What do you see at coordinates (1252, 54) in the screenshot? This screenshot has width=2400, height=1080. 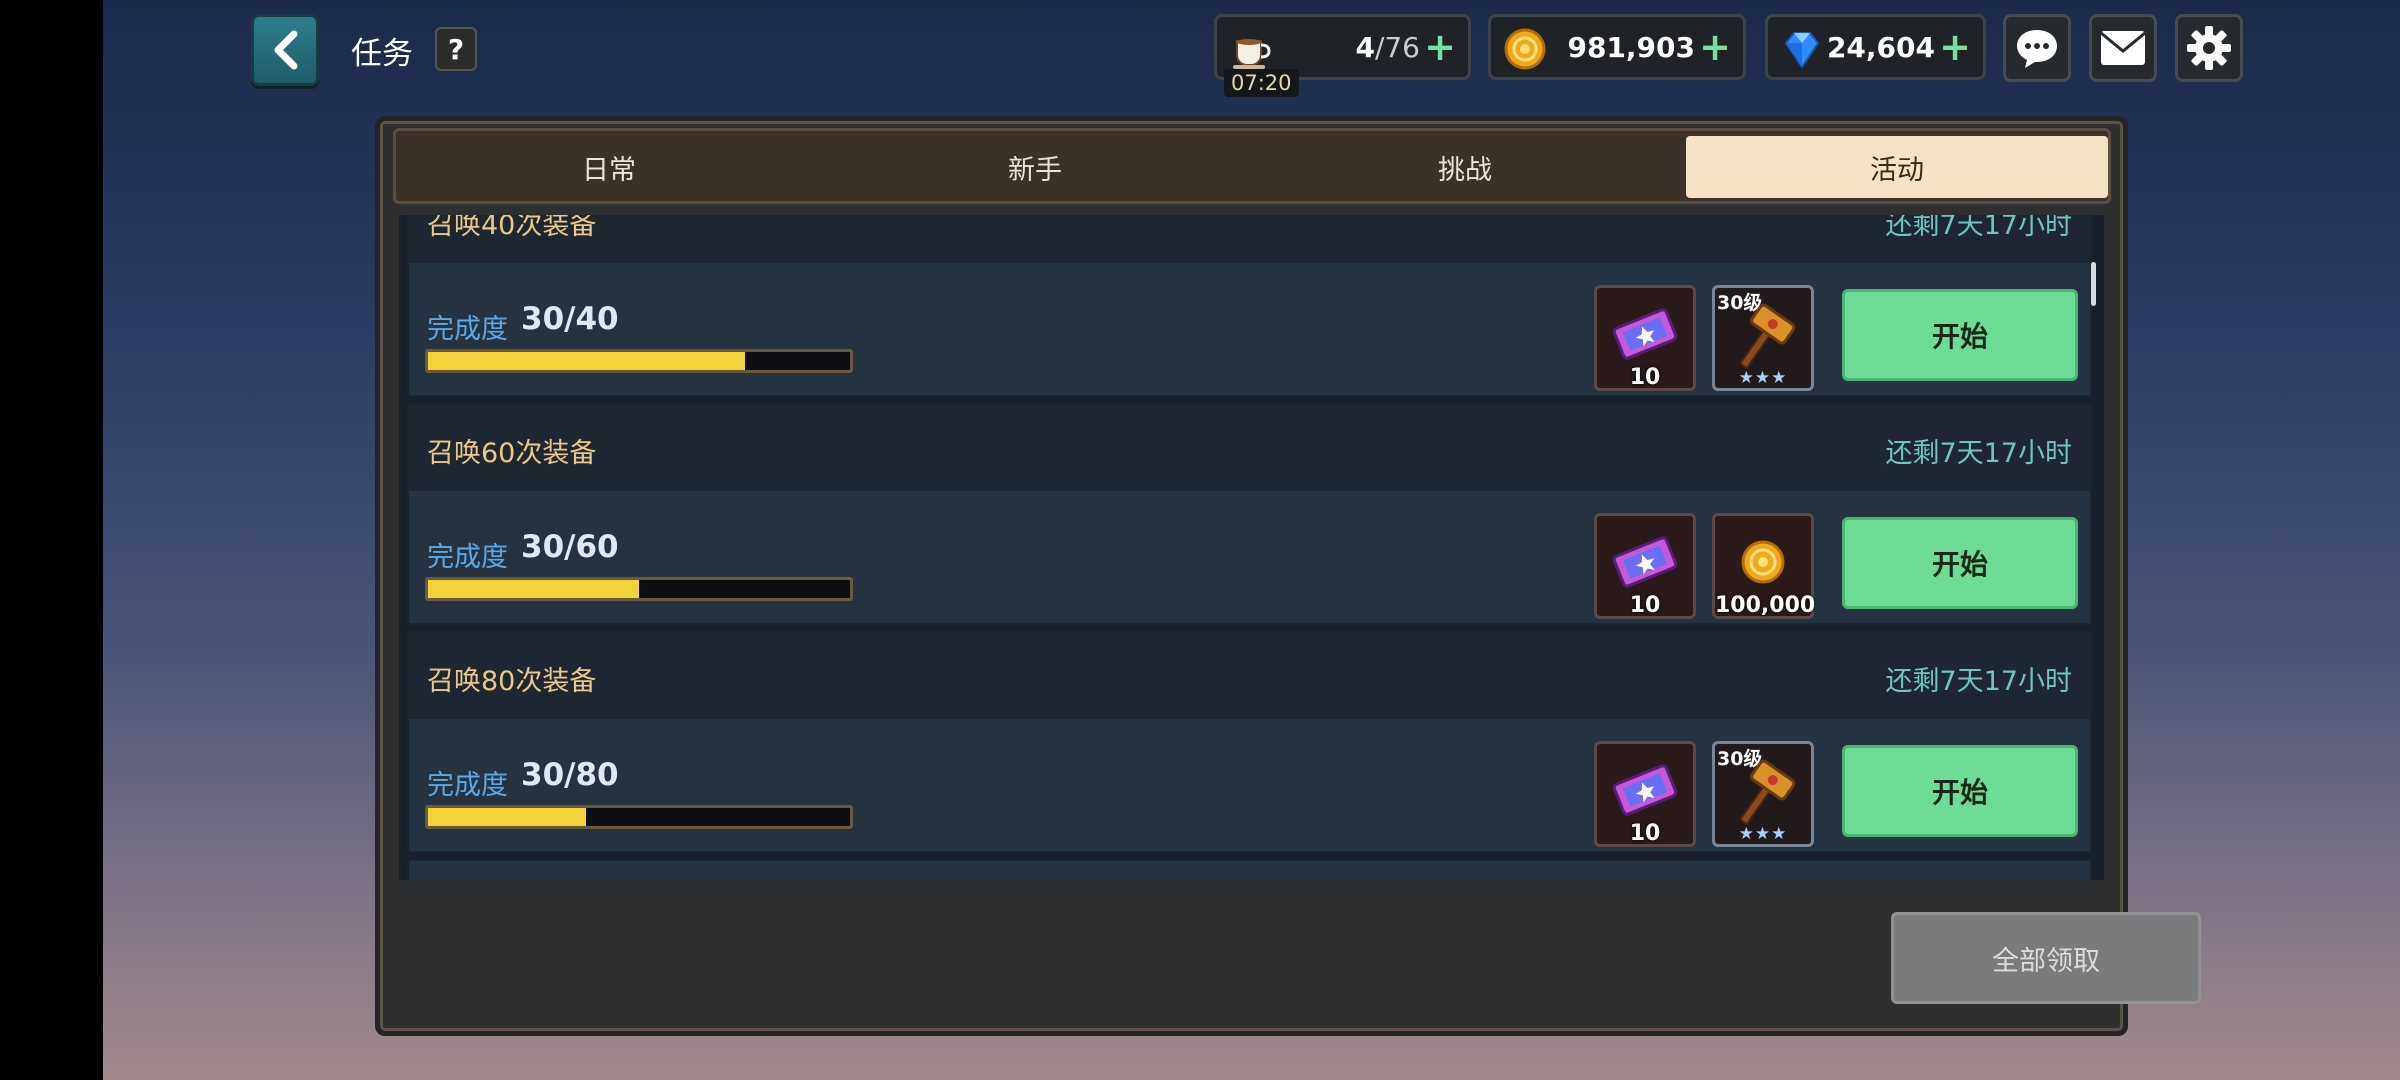 I see `coffee-cup-icon` at bounding box center [1252, 54].